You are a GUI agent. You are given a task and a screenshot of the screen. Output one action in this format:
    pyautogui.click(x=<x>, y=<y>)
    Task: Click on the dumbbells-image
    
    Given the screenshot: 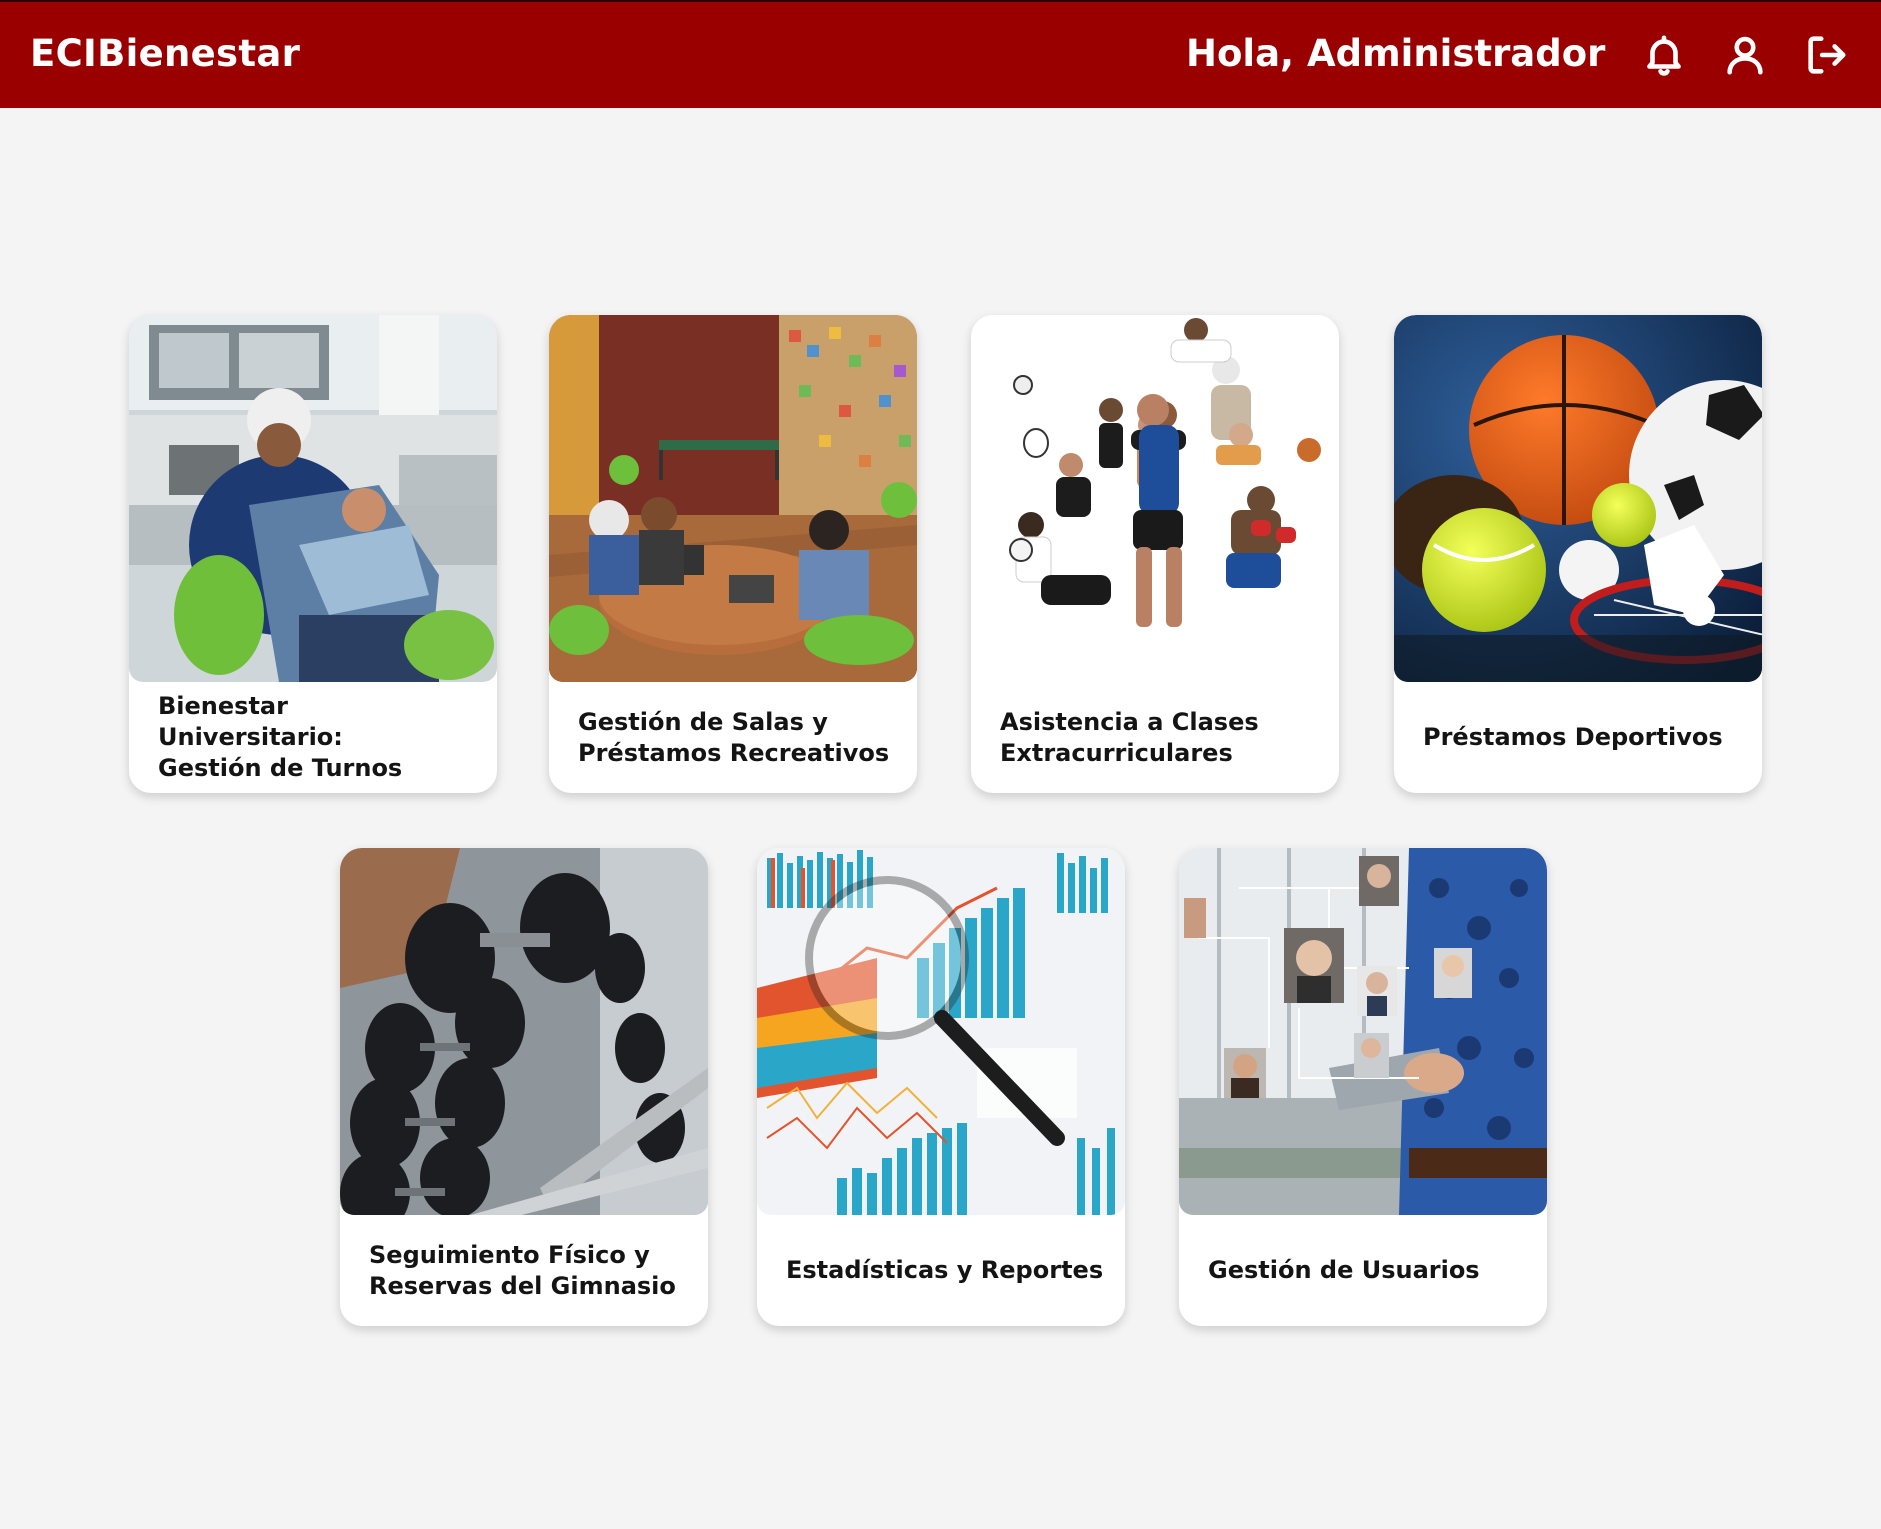 What is the action you would take?
    pyautogui.click(x=524, y=1031)
    